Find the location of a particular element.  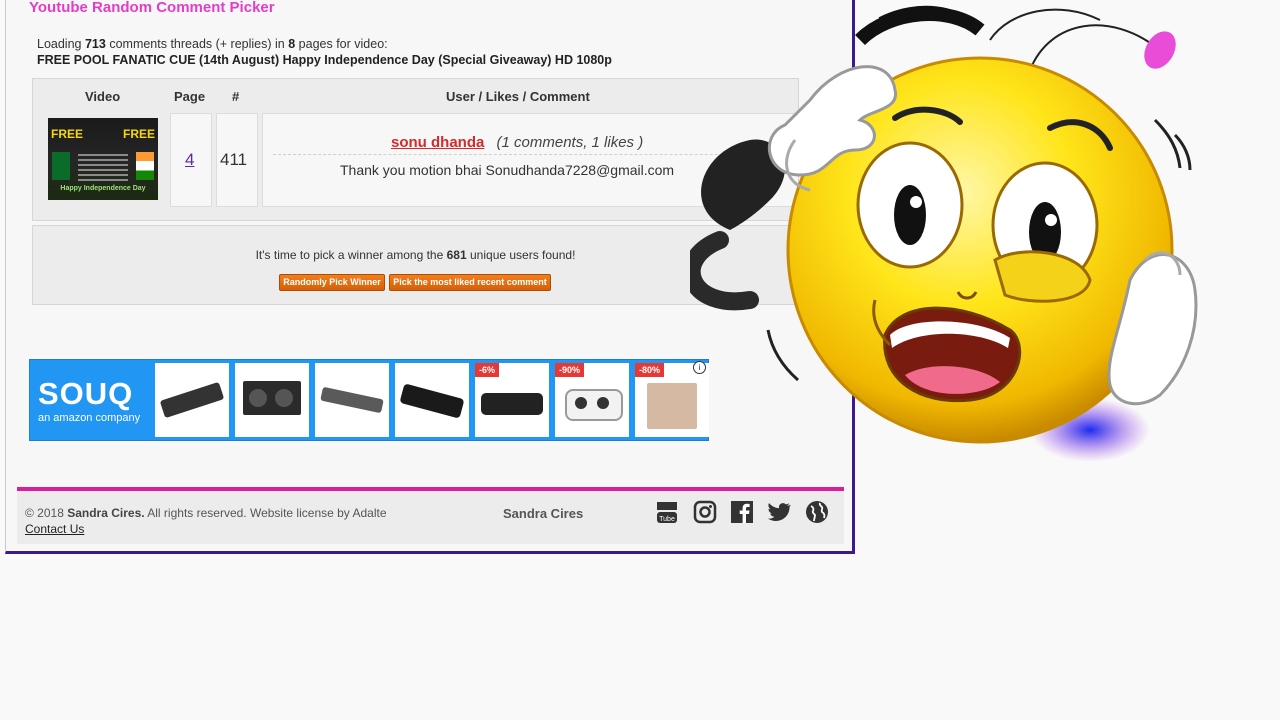

comment-number: 411 is located at coordinates (234, 159).